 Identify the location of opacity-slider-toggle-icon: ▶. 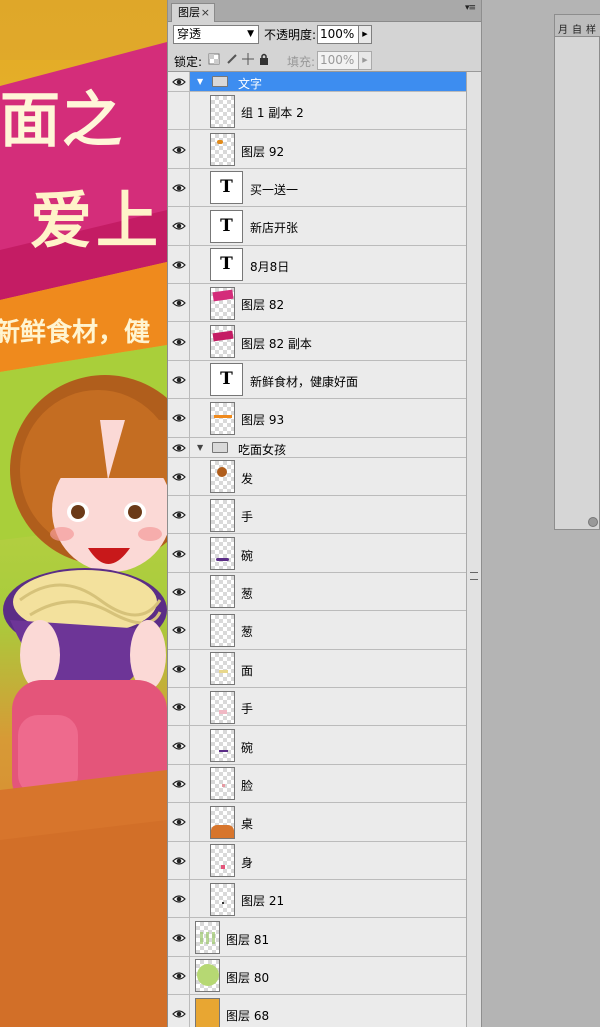
(365, 34).